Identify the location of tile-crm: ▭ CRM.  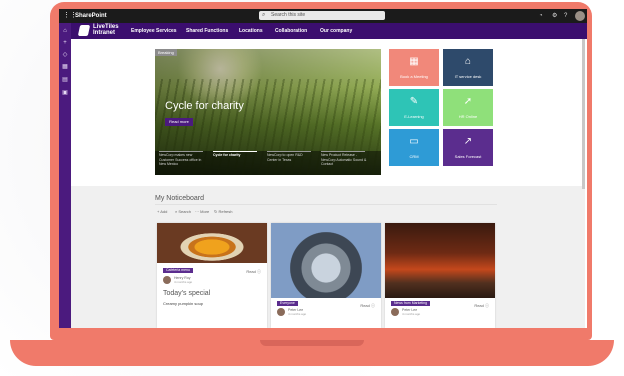
(414, 147).